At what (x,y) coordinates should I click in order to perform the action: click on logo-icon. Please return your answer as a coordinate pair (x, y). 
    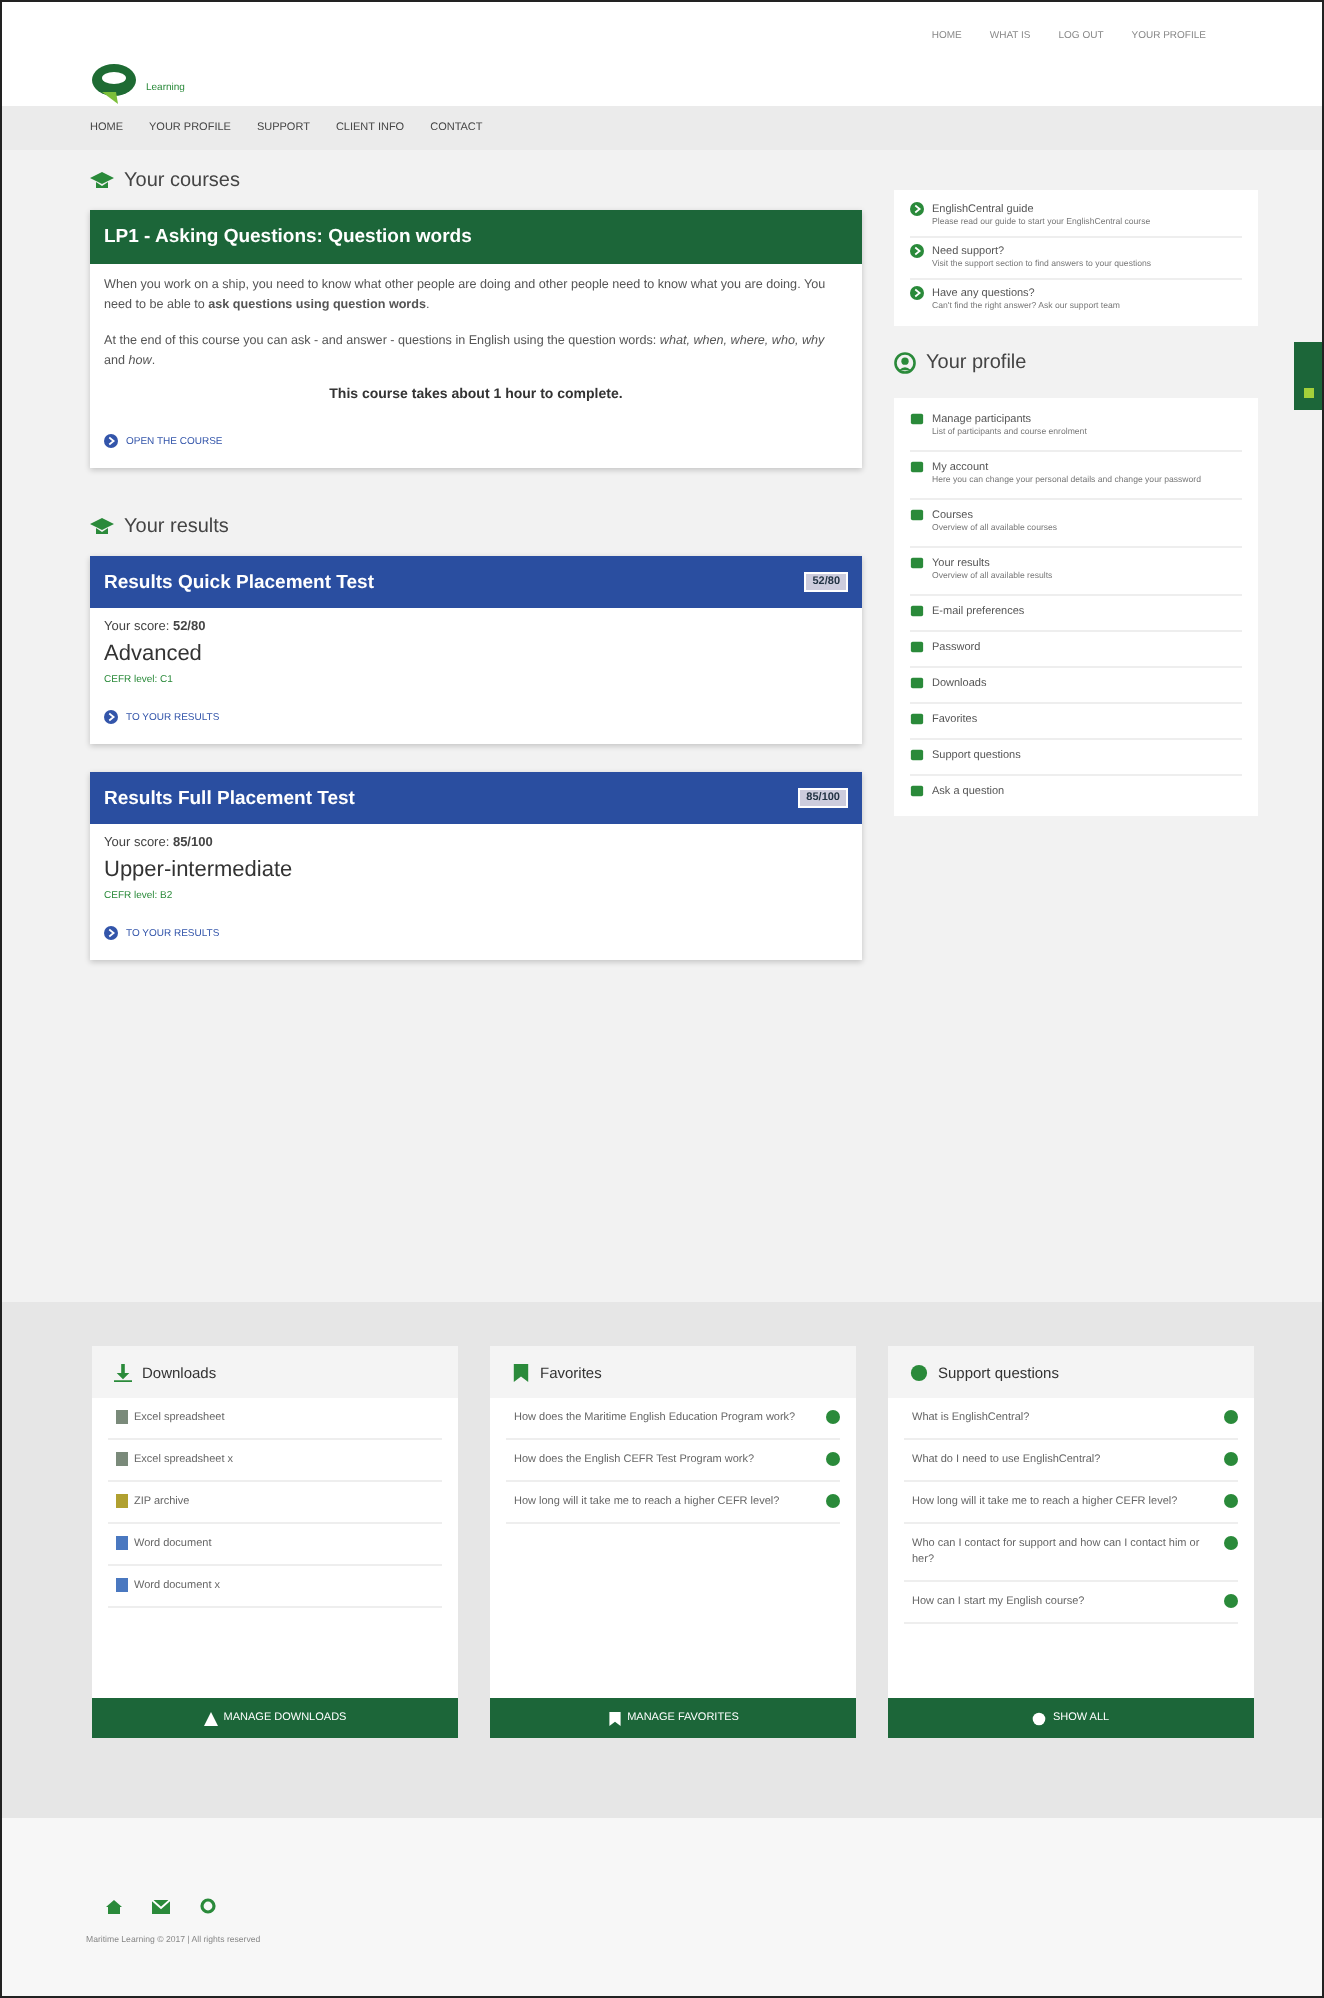
    Looking at the image, I should click on (116, 84).